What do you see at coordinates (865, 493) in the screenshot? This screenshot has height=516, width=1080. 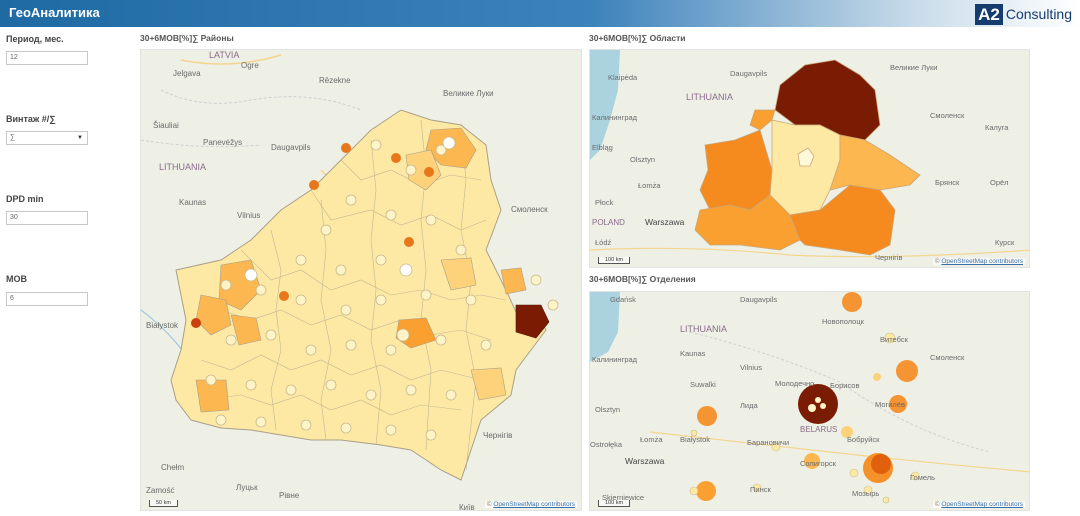 I see `svg-text: Мозырь` at bounding box center [865, 493].